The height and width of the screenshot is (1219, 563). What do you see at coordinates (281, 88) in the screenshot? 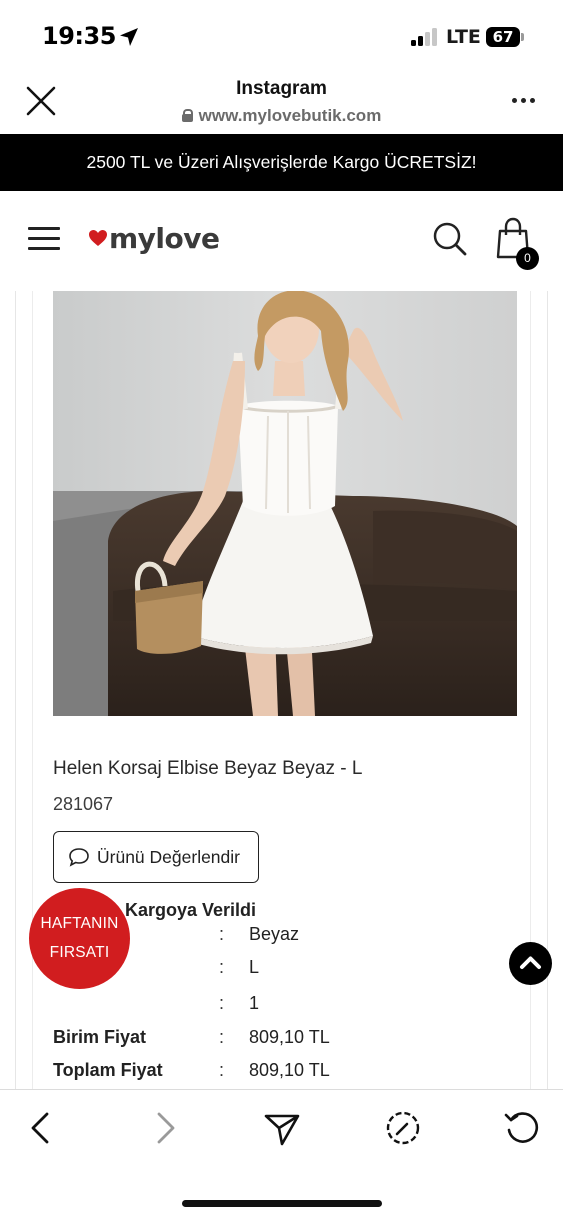
I see `browser-title: Instagram` at bounding box center [281, 88].